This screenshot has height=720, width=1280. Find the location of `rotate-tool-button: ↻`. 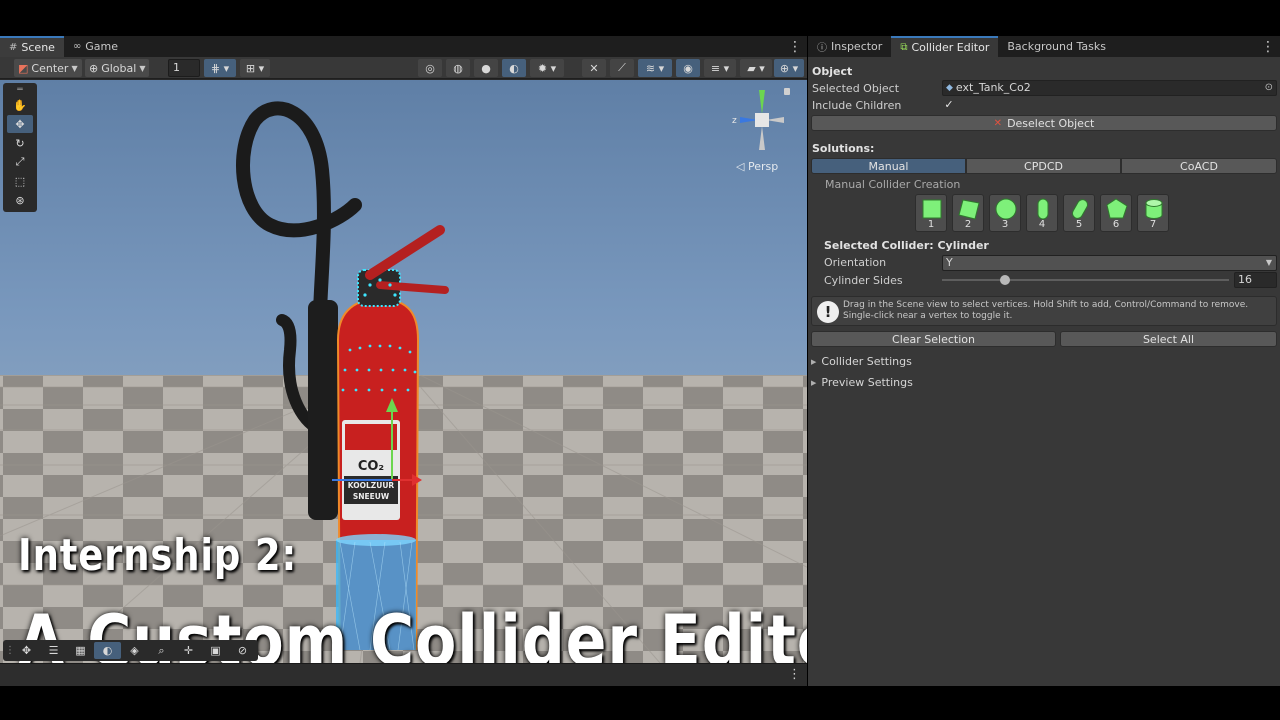

rotate-tool-button: ↻ is located at coordinates (20, 143).